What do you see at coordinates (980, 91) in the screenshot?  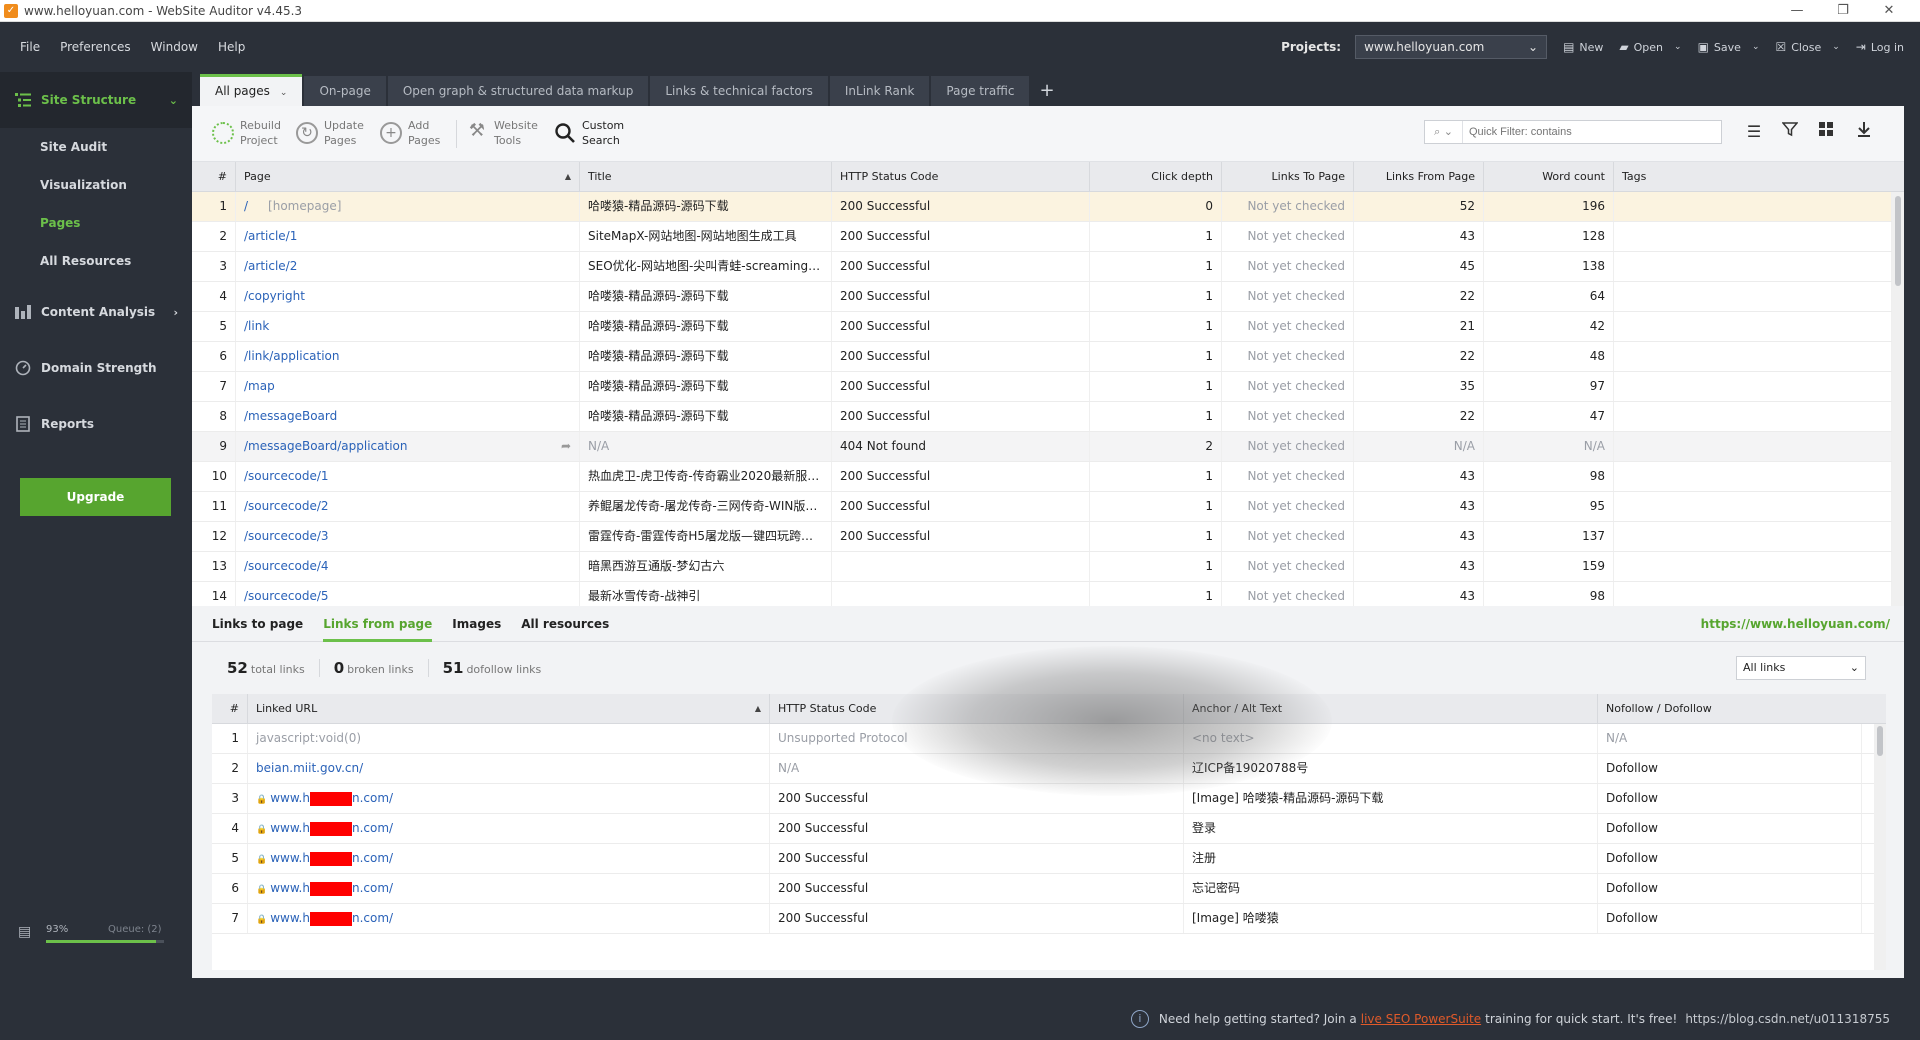 I see `tab-page-traffic: Page traffic` at bounding box center [980, 91].